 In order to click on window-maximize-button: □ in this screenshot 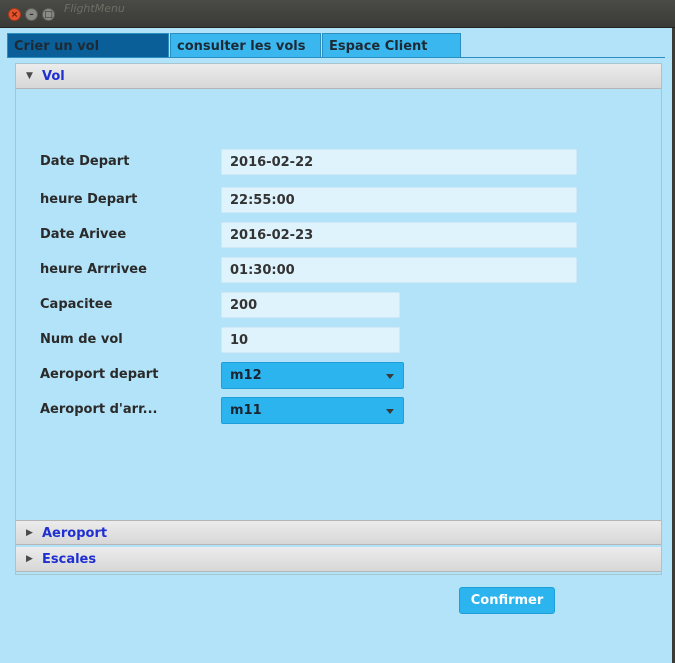, I will do `click(48, 14)`.